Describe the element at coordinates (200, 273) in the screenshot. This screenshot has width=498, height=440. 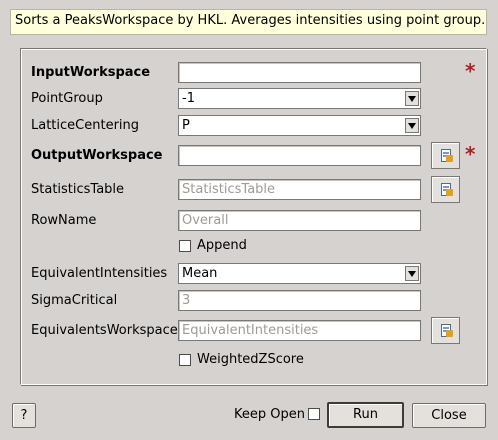
I see `equivalent-intensities-value: Mean` at that location.